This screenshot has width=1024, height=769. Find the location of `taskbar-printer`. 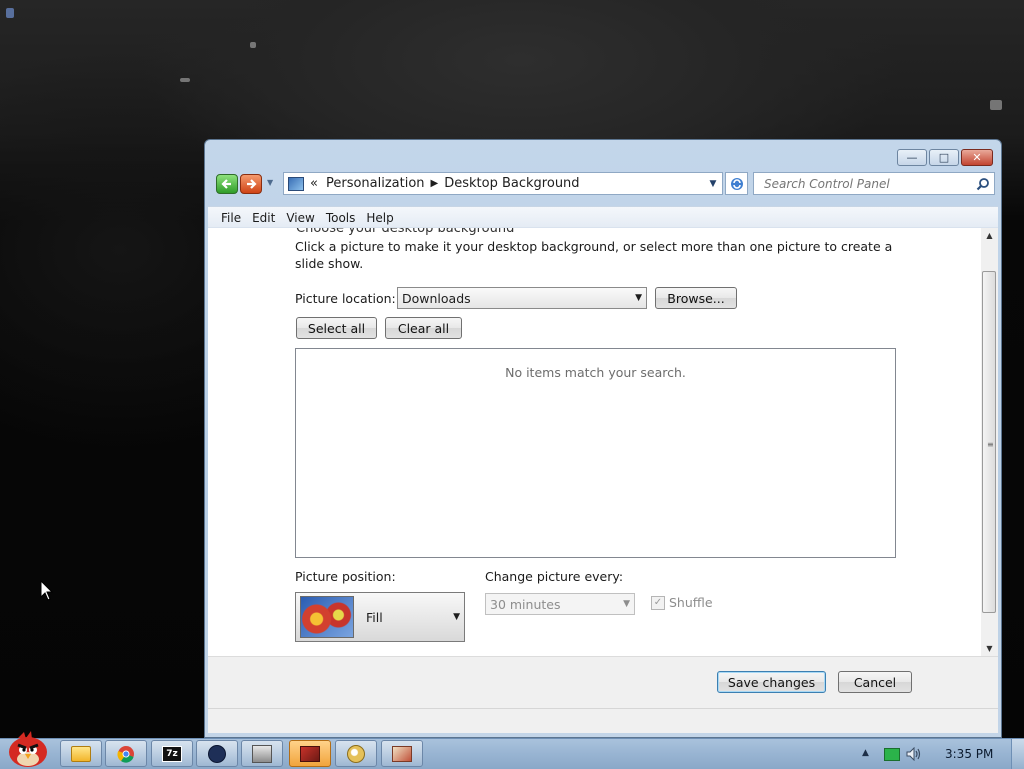

taskbar-printer is located at coordinates (262, 753).